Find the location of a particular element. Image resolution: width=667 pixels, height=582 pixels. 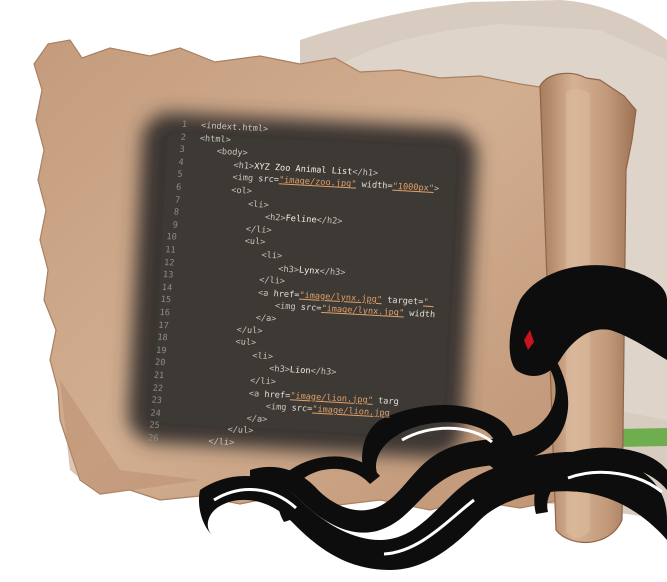

code-line: 22 <a href="image/lion.jpg" targ is located at coordinates (252, 393).